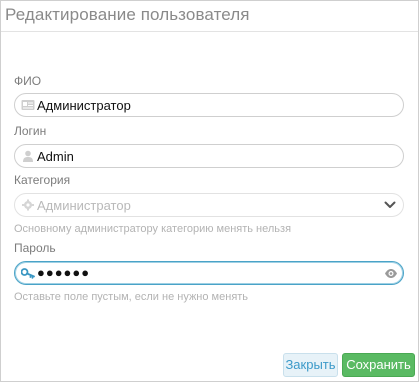 The height and width of the screenshot is (382, 419). I want to click on fio-label: ФИО, so click(28, 81).